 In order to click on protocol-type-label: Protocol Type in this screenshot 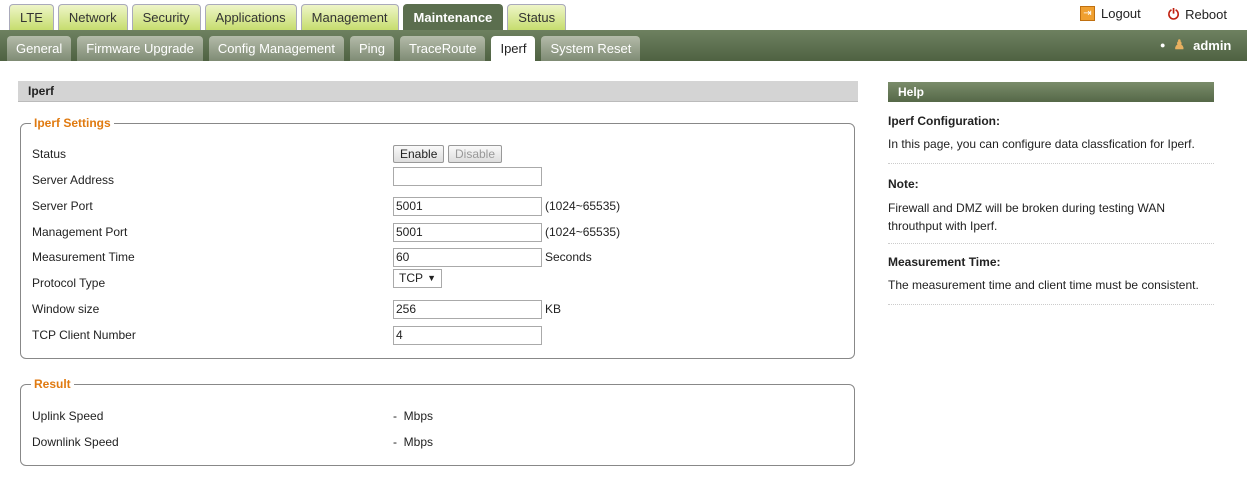, I will do `click(69, 283)`.